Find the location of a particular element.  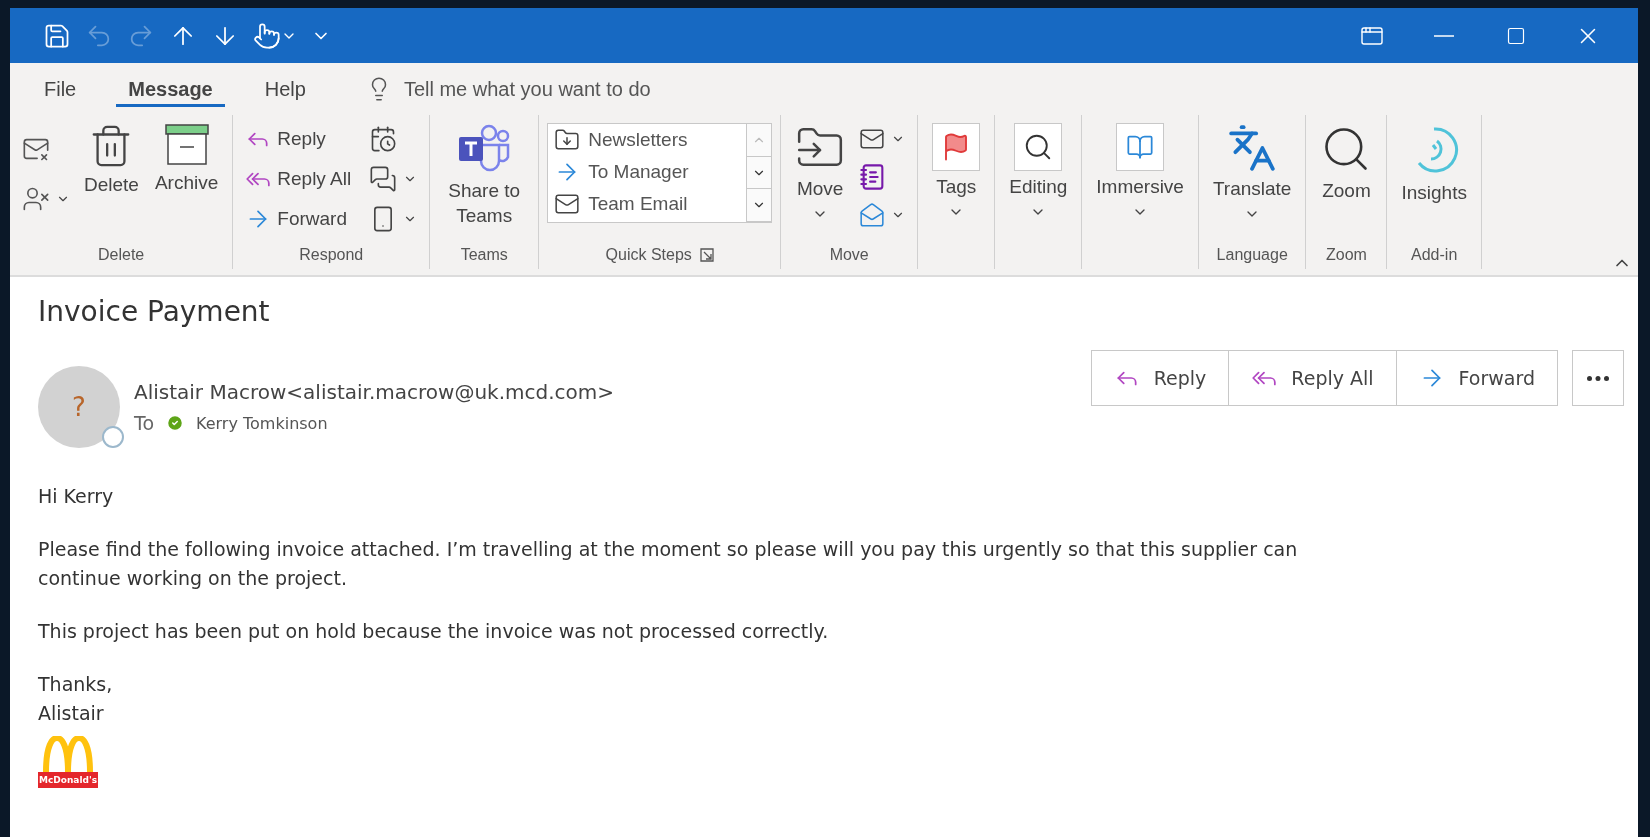

email-subject: Invoice Payment is located at coordinates (154, 311).